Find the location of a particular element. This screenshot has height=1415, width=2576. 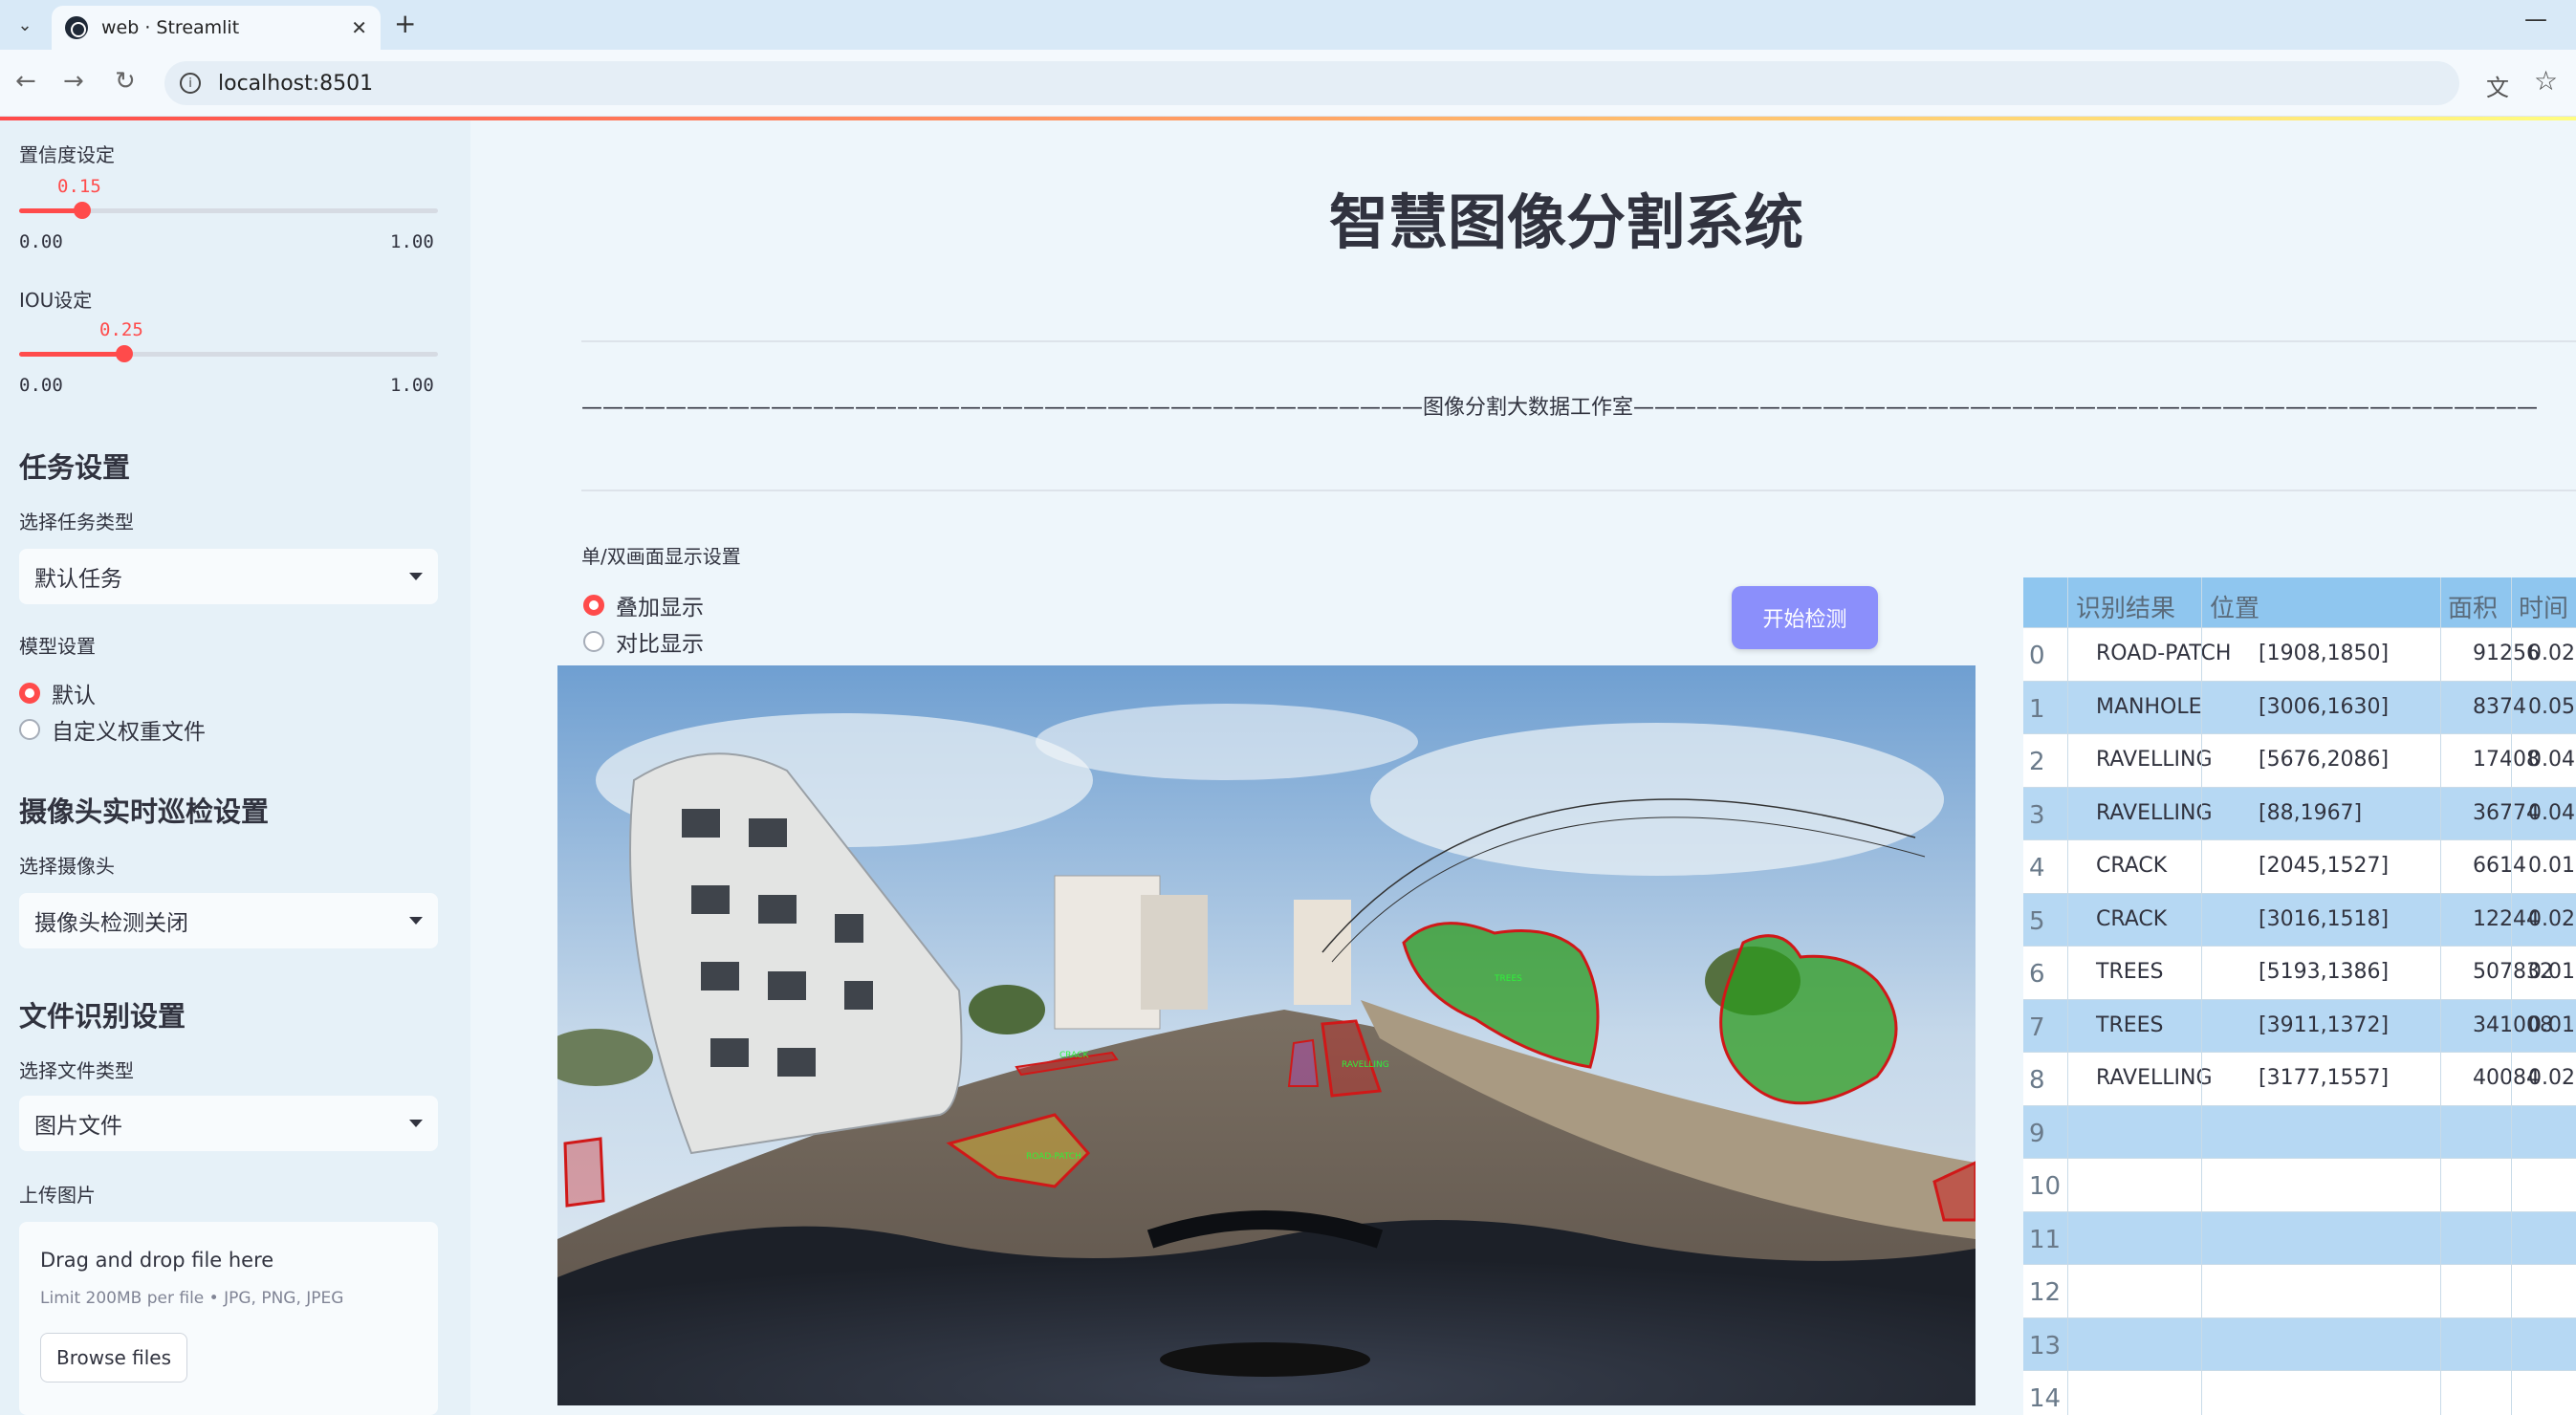

row-index: 14 is located at coordinates (2045, 1398).